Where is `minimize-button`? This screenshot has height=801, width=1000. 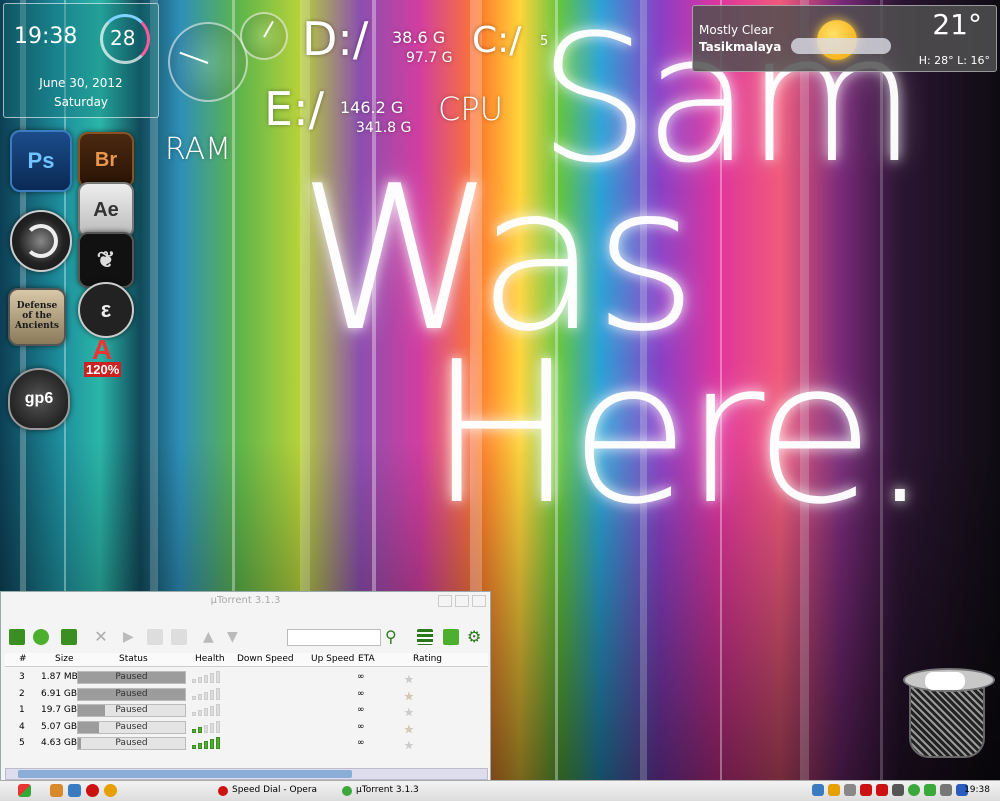 minimize-button is located at coordinates (445, 601).